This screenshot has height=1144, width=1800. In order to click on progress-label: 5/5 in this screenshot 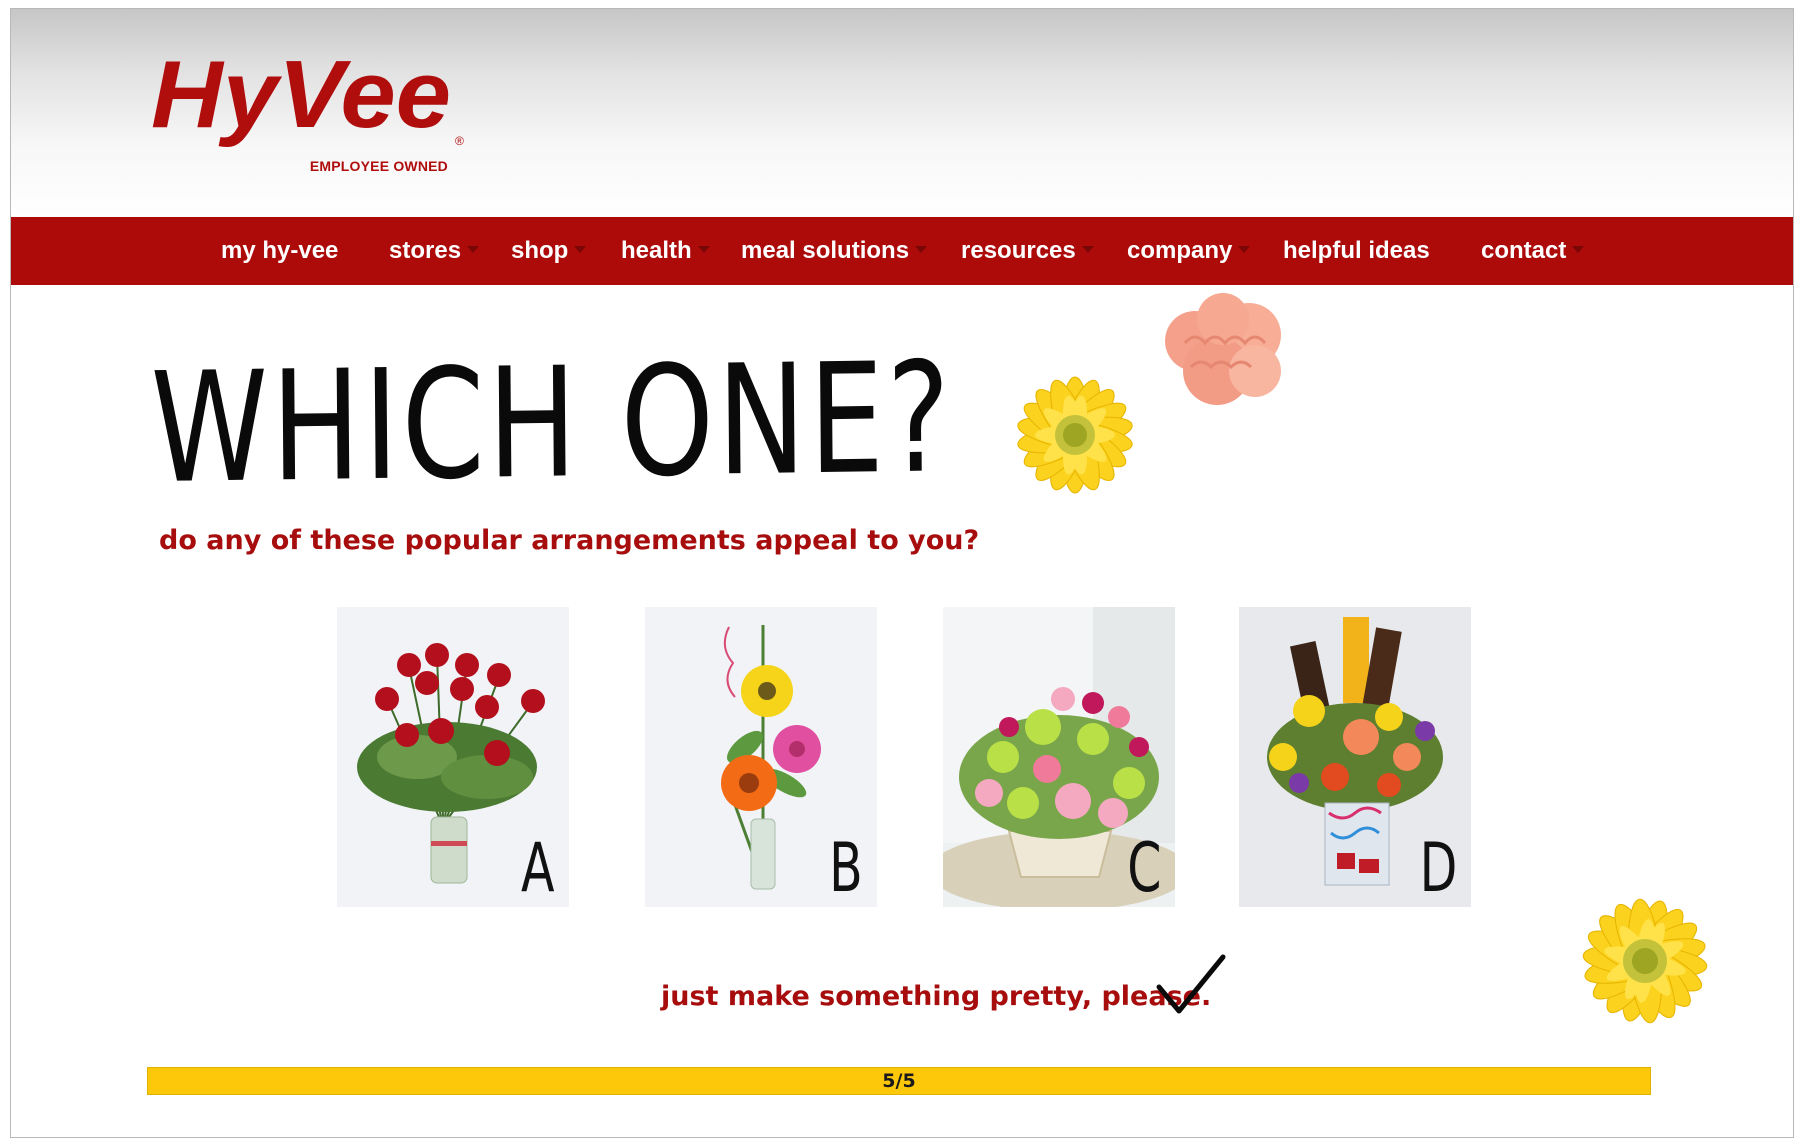, I will do `click(899, 1081)`.